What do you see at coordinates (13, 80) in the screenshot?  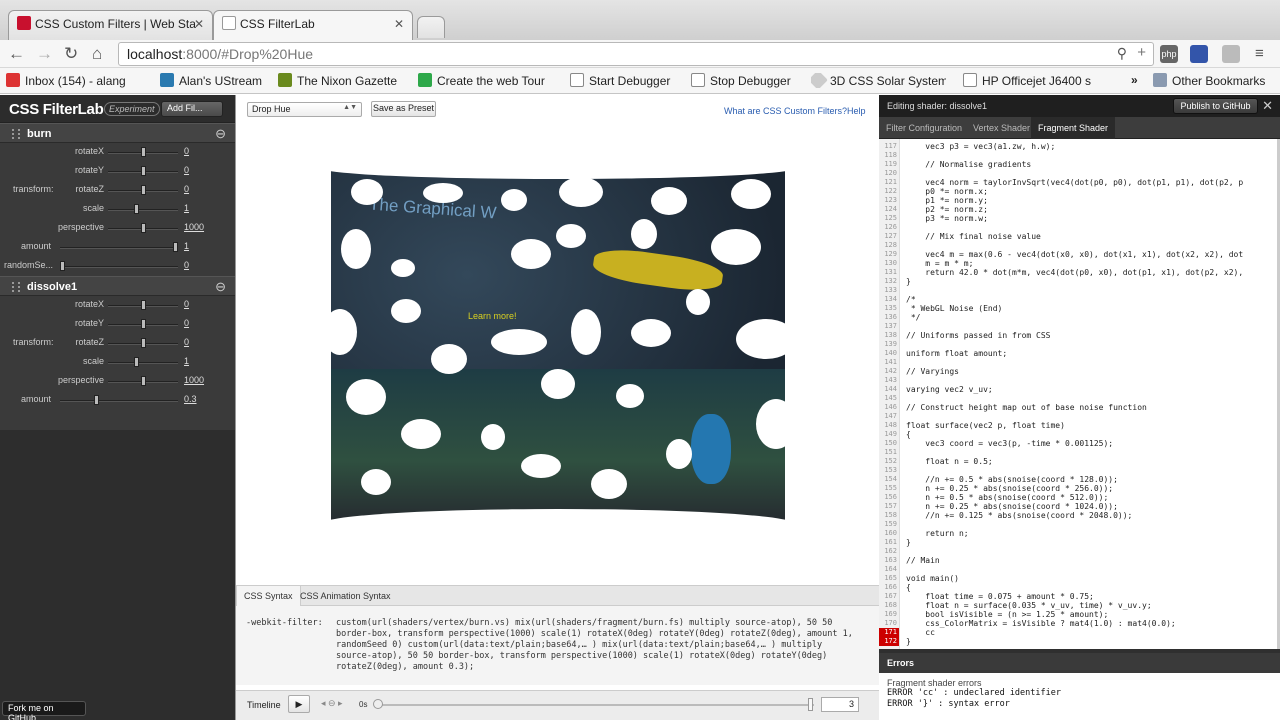 I see `gmail-icon` at bounding box center [13, 80].